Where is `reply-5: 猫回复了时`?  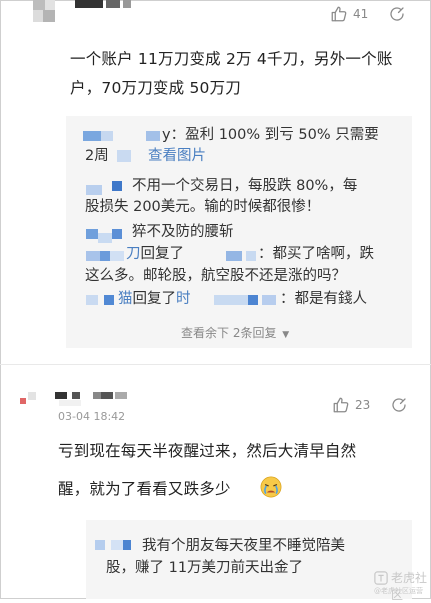
reply-5: 猫回复了时 is located at coordinates (154, 299).